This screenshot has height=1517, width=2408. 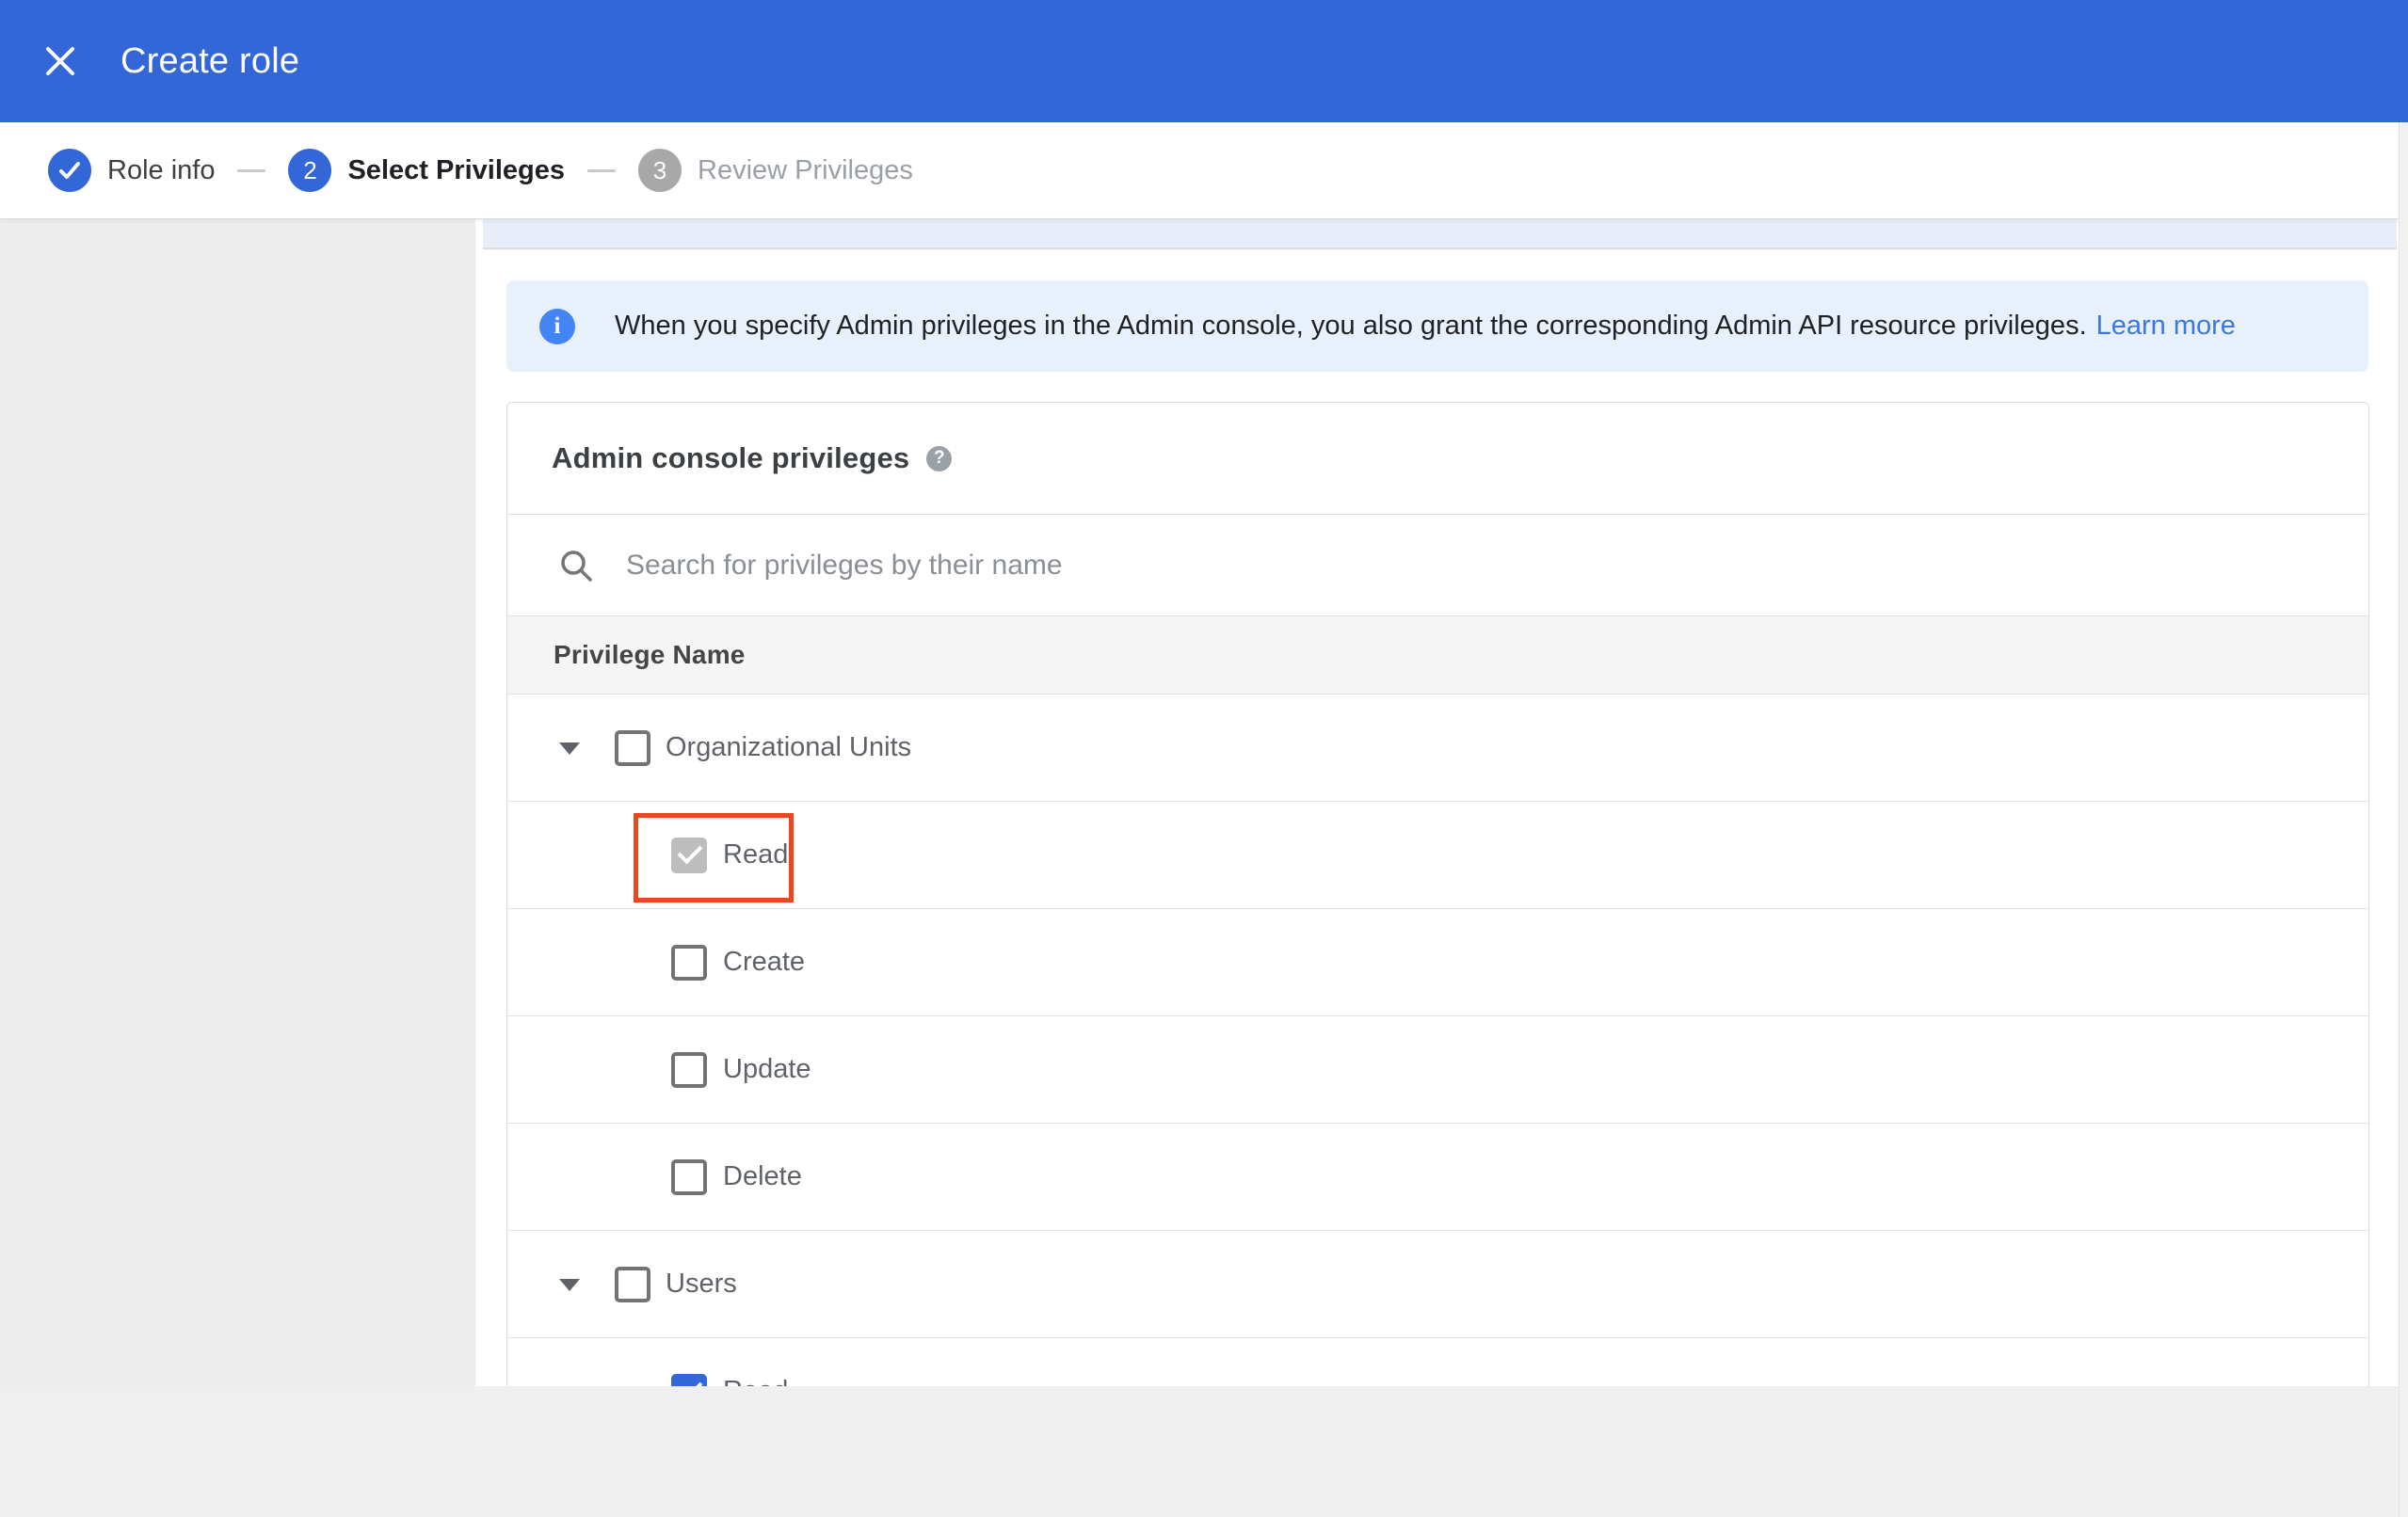 What do you see at coordinates (765, 962) in the screenshot?
I see `privilege-label: Create` at bounding box center [765, 962].